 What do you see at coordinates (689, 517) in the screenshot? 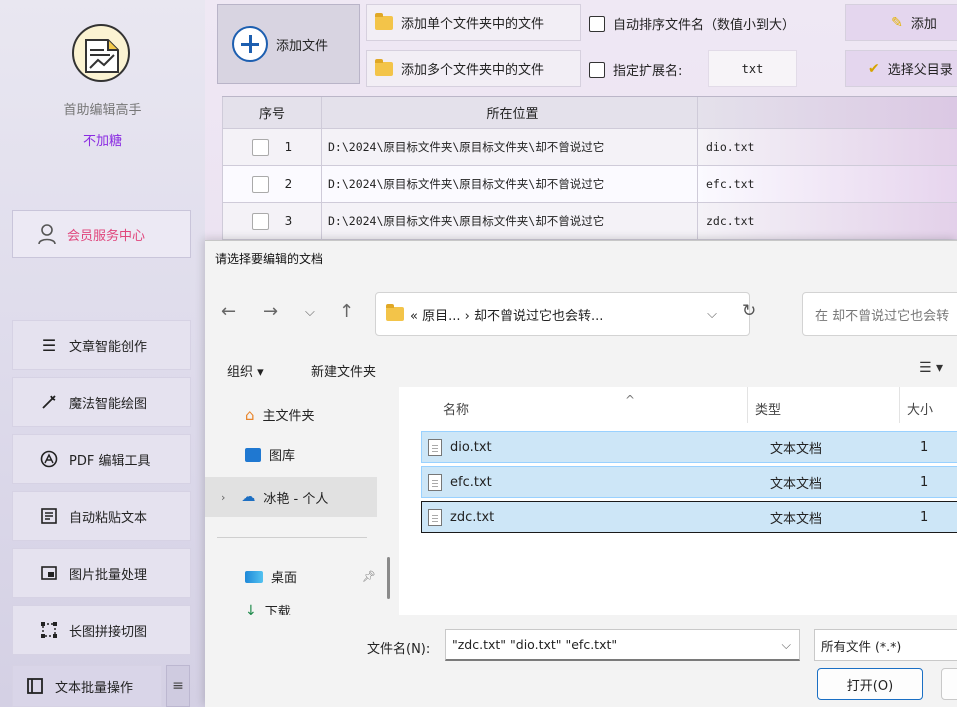
I see `file-item: zdc.txt 文本文档 1` at bounding box center [689, 517].